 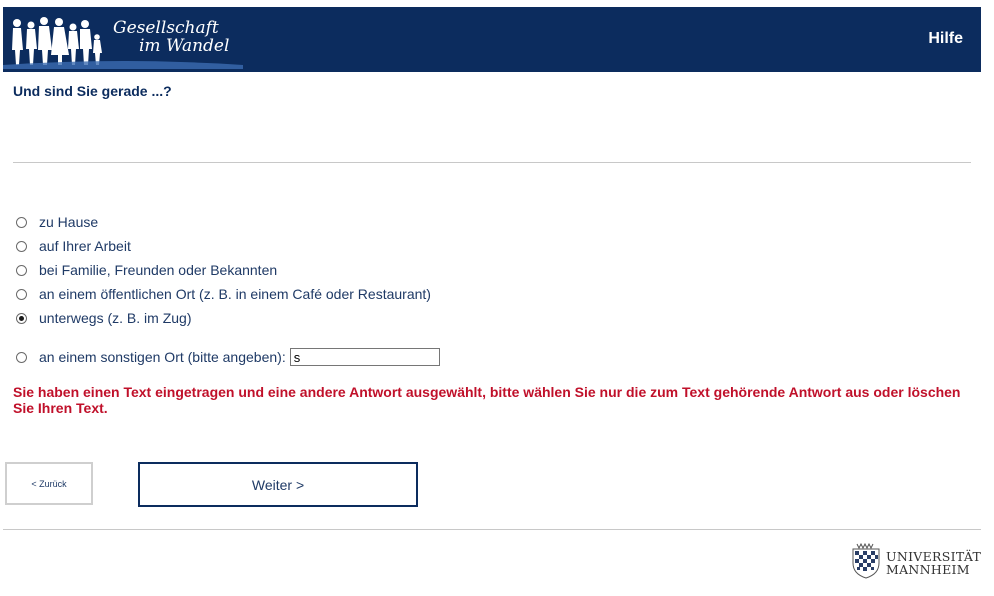 I want to click on university-name: UNIVERSITÄT MANNHEIM, so click(x=933, y=563).